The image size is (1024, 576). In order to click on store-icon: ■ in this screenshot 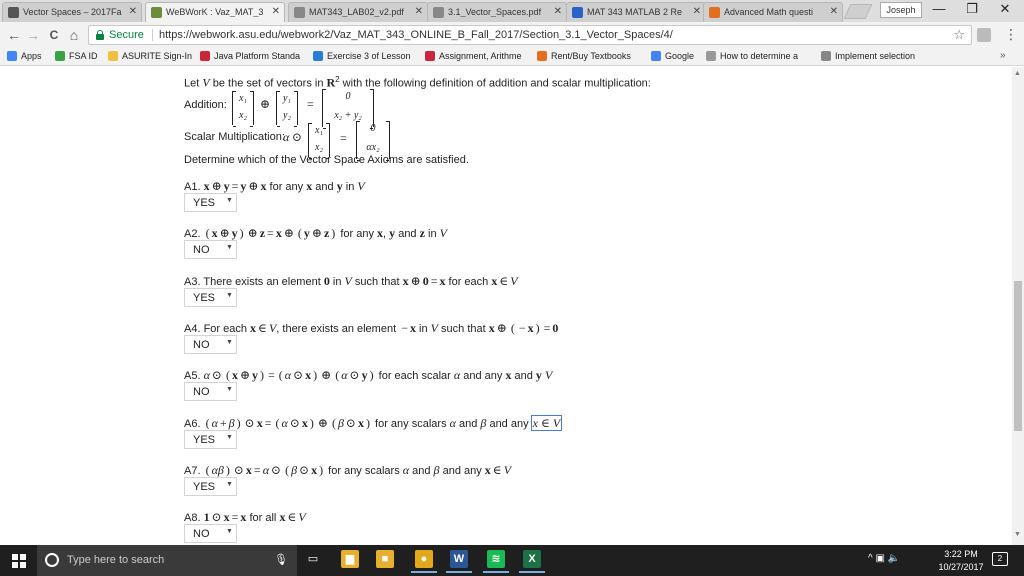, I will do `click(385, 559)`.